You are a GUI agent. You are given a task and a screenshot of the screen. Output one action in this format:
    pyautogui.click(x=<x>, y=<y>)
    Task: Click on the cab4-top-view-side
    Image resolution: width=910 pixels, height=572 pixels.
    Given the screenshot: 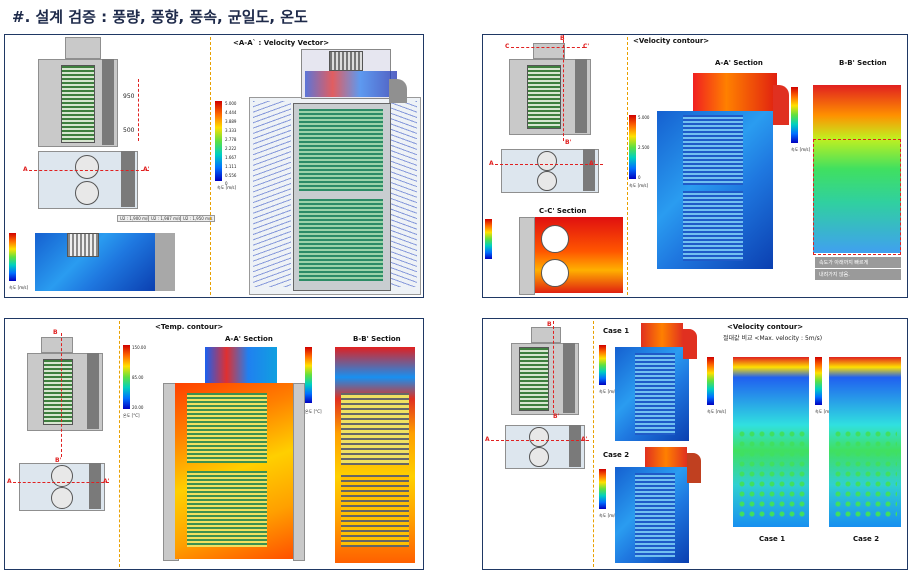 What is the action you would take?
    pyautogui.click(x=575, y=446)
    